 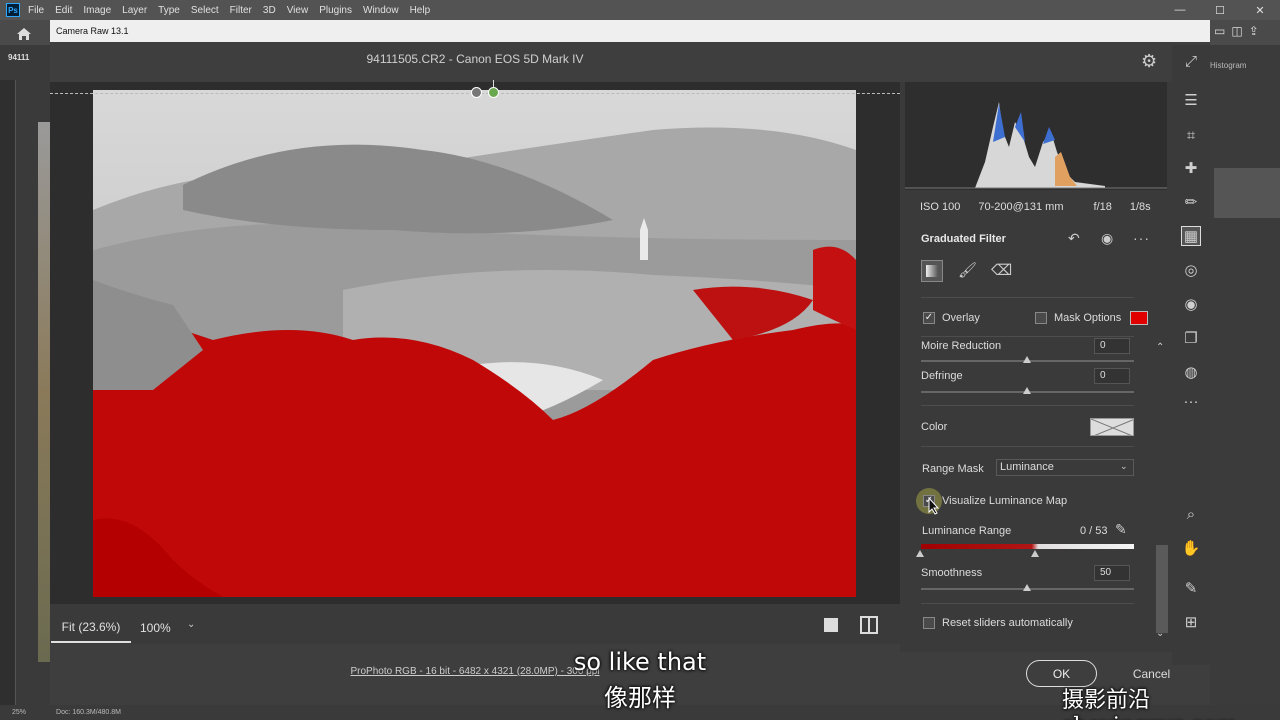 What do you see at coordinates (1191, 338) in the screenshot?
I see `snapshots-icon: ❐` at bounding box center [1191, 338].